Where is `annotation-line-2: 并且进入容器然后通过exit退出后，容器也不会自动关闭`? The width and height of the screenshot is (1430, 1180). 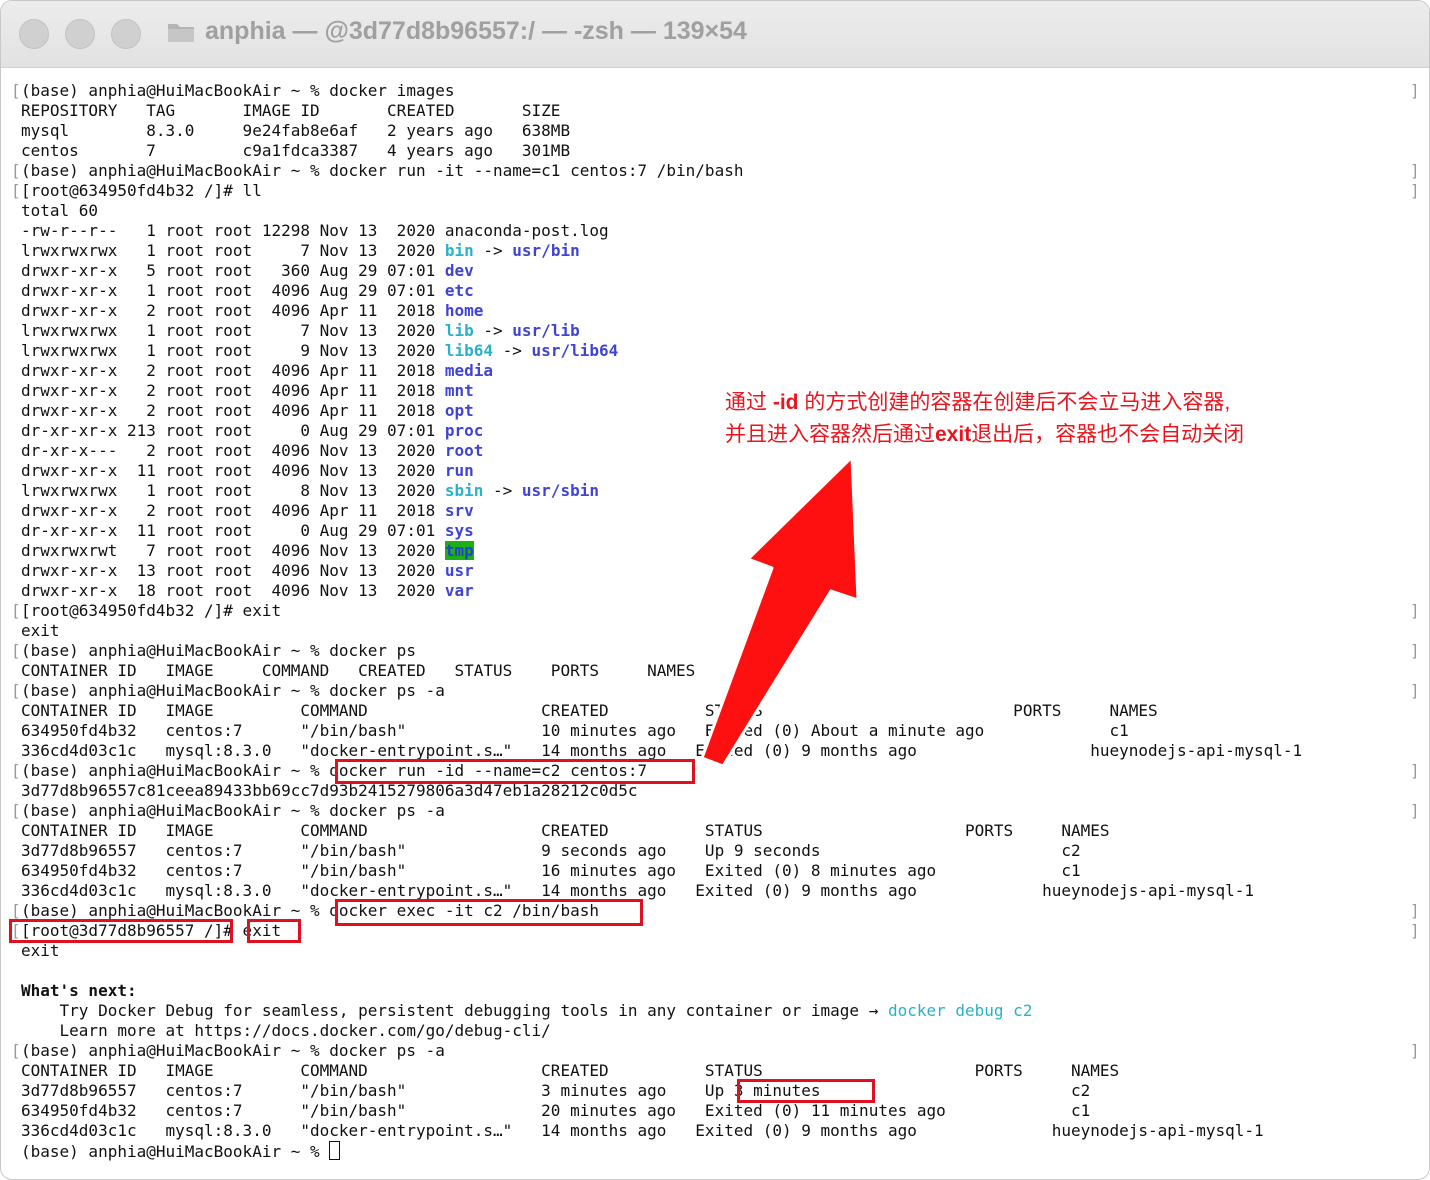 annotation-line-2: 并且进入容器然后通过exit退出后，容器也不会自动关闭 is located at coordinates (985, 434).